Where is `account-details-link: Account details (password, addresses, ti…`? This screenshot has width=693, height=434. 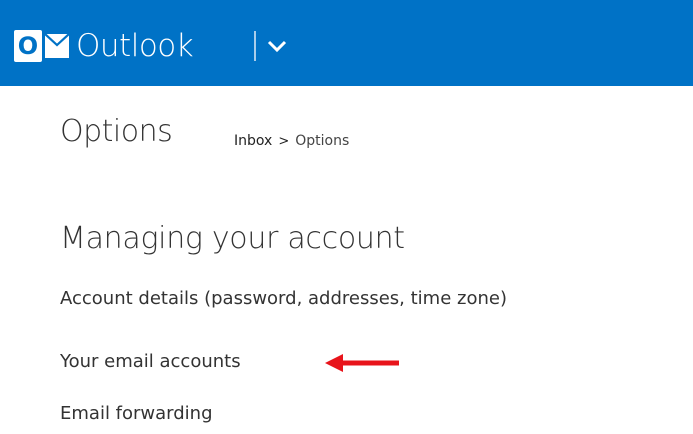
account-details-link: Account details (password, addresses, ti… is located at coordinates (283, 299).